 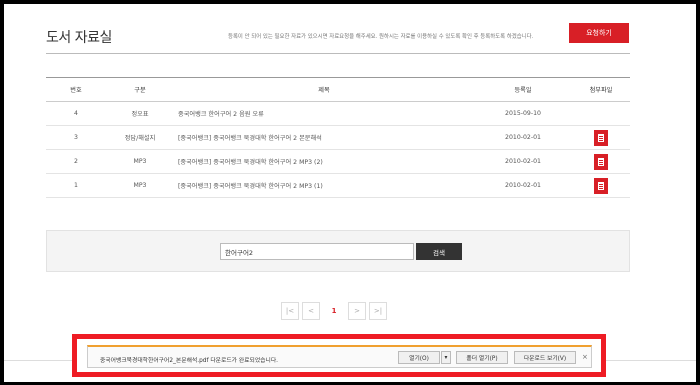 What do you see at coordinates (324, 113) in the screenshot?
I see `row-title-link: 중국어뱅크 한어구어 2 음원 오류` at bounding box center [324, 113].